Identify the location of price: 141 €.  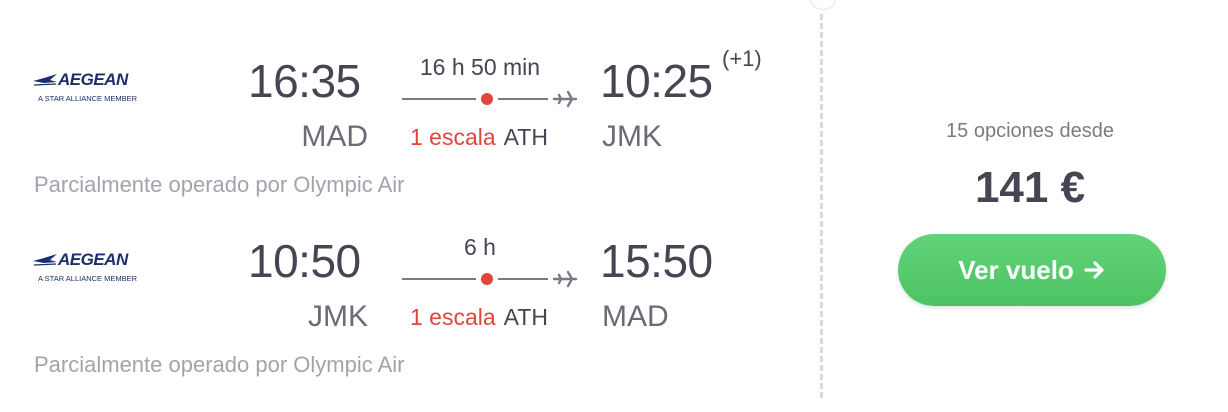
(1030, 187).